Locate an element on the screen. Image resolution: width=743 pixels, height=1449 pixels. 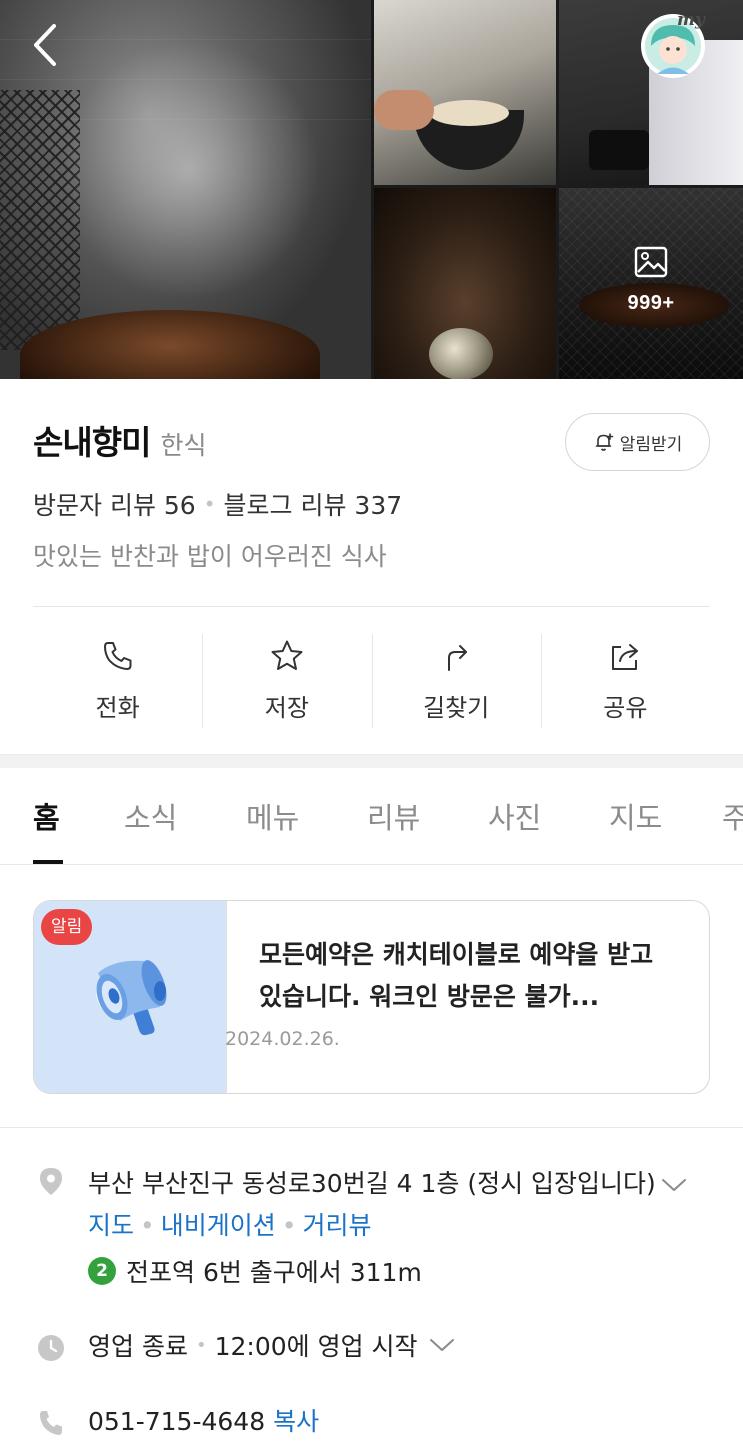
action-bar: 전화 저장 길찾기 공유 is located at coordinates (371, 680).